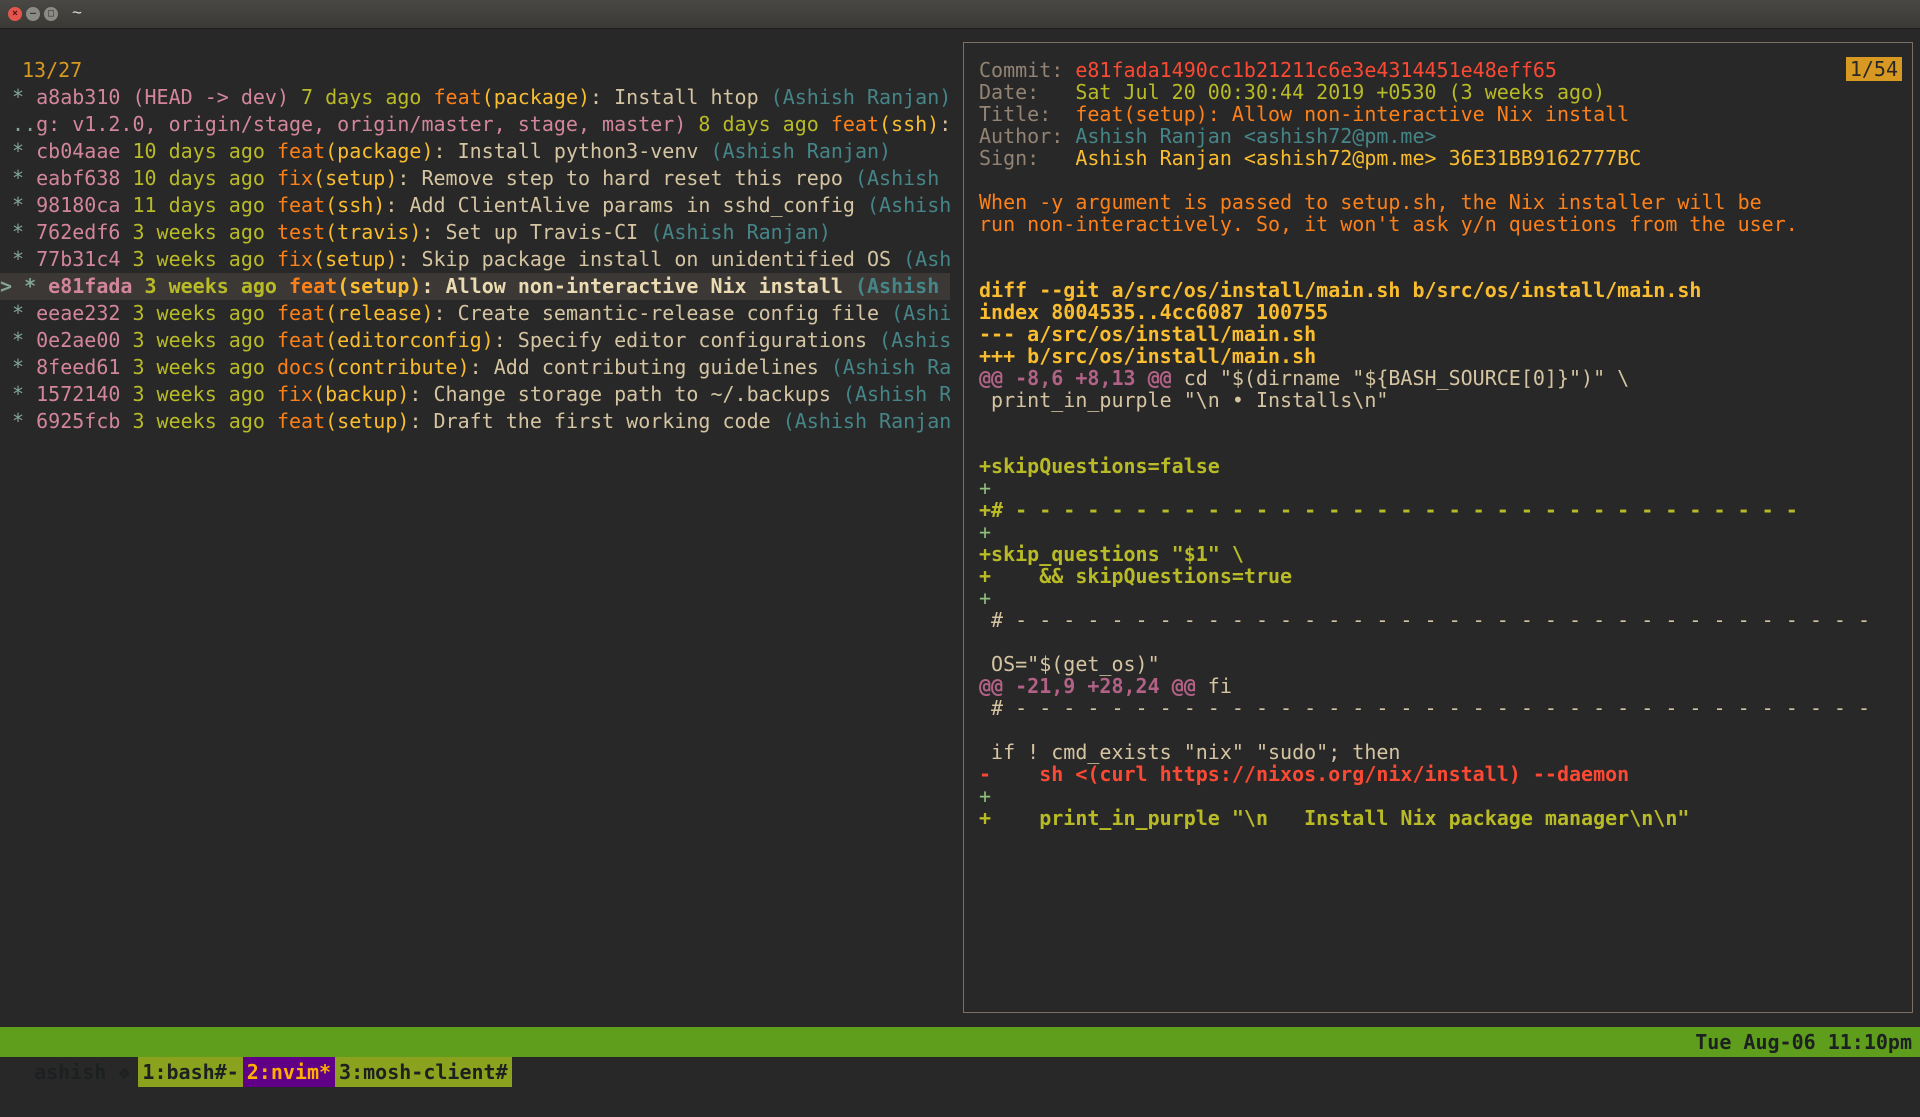  Describe the element at coordinates (24, 286) in the screenshot. I see `commit-marker: > *` at that location.